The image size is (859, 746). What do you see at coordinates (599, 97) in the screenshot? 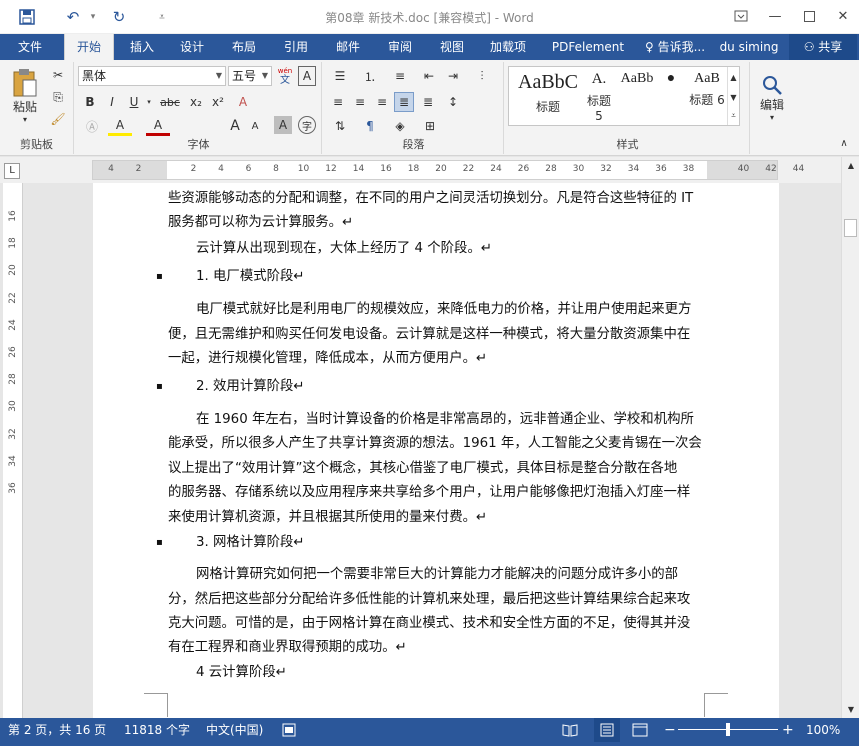
I see `style-heading-5a: A. 标题 5` at bounding box center [599, 97].